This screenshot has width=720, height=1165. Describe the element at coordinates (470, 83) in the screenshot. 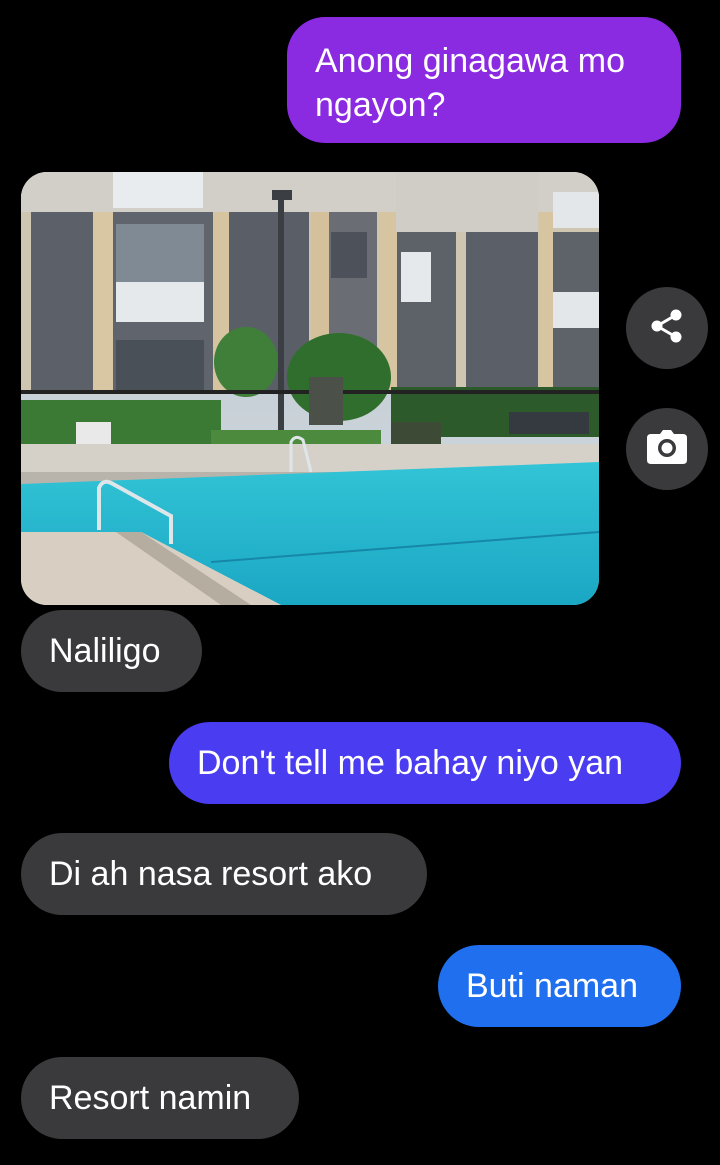

I see `message-text: Anong ginagawa mo ngayon?` at that location.